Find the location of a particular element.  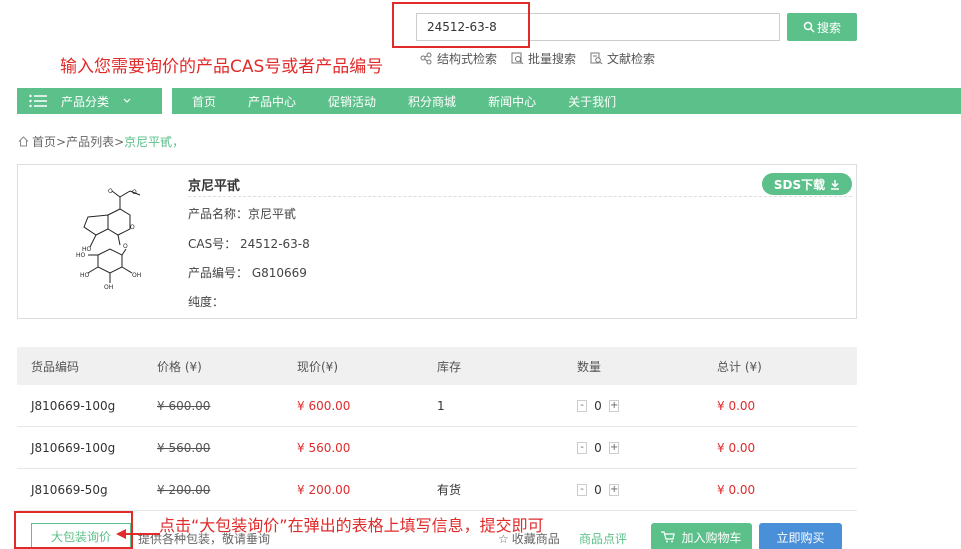

favorite-link: ☆ 收藏商品 is located at coordinates (529, 538).